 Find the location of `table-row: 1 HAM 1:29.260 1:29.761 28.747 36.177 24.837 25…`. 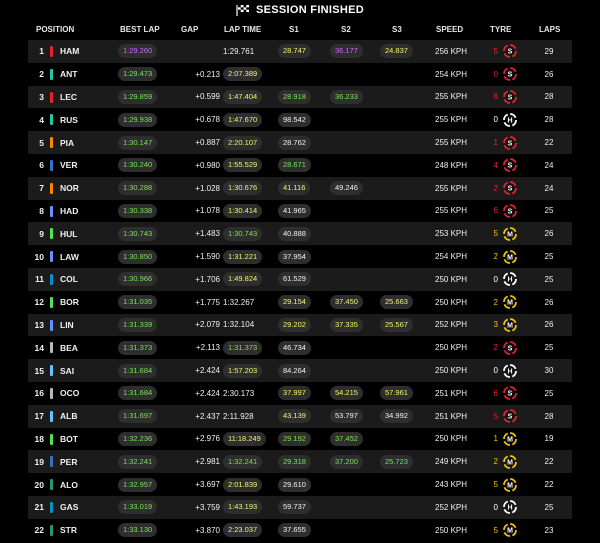

table-row: 1 HAM 1:29.260 1:29.761 28.747 36.177 24.837 25… is located at coordinates (300, 51).